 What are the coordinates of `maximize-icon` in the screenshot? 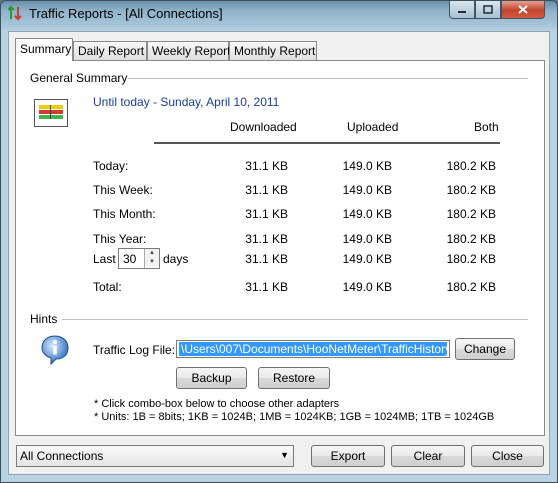 It's located at (488, 9).